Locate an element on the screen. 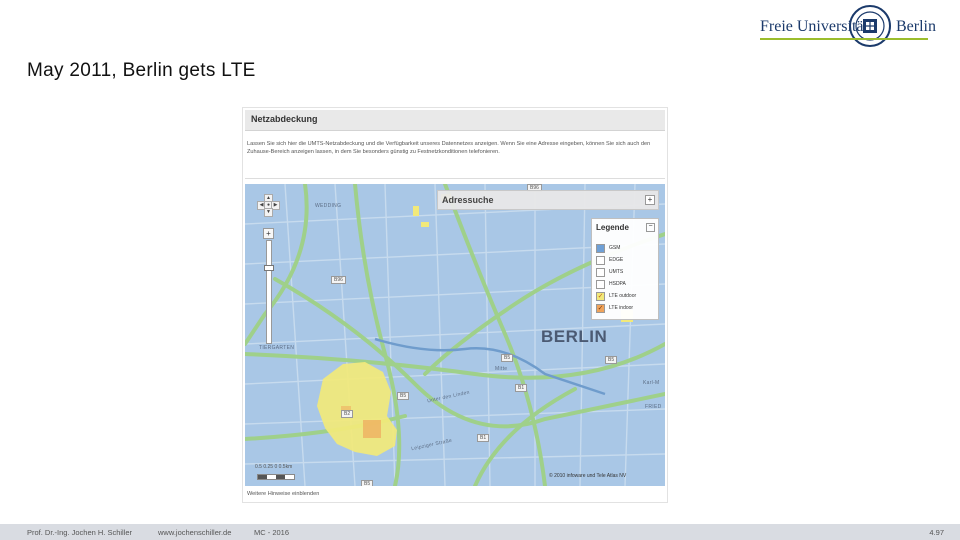 Image resolution: width=960 pixels, height=540 pixels. zoom-slider-thumb is located at coordinates (269, 268).